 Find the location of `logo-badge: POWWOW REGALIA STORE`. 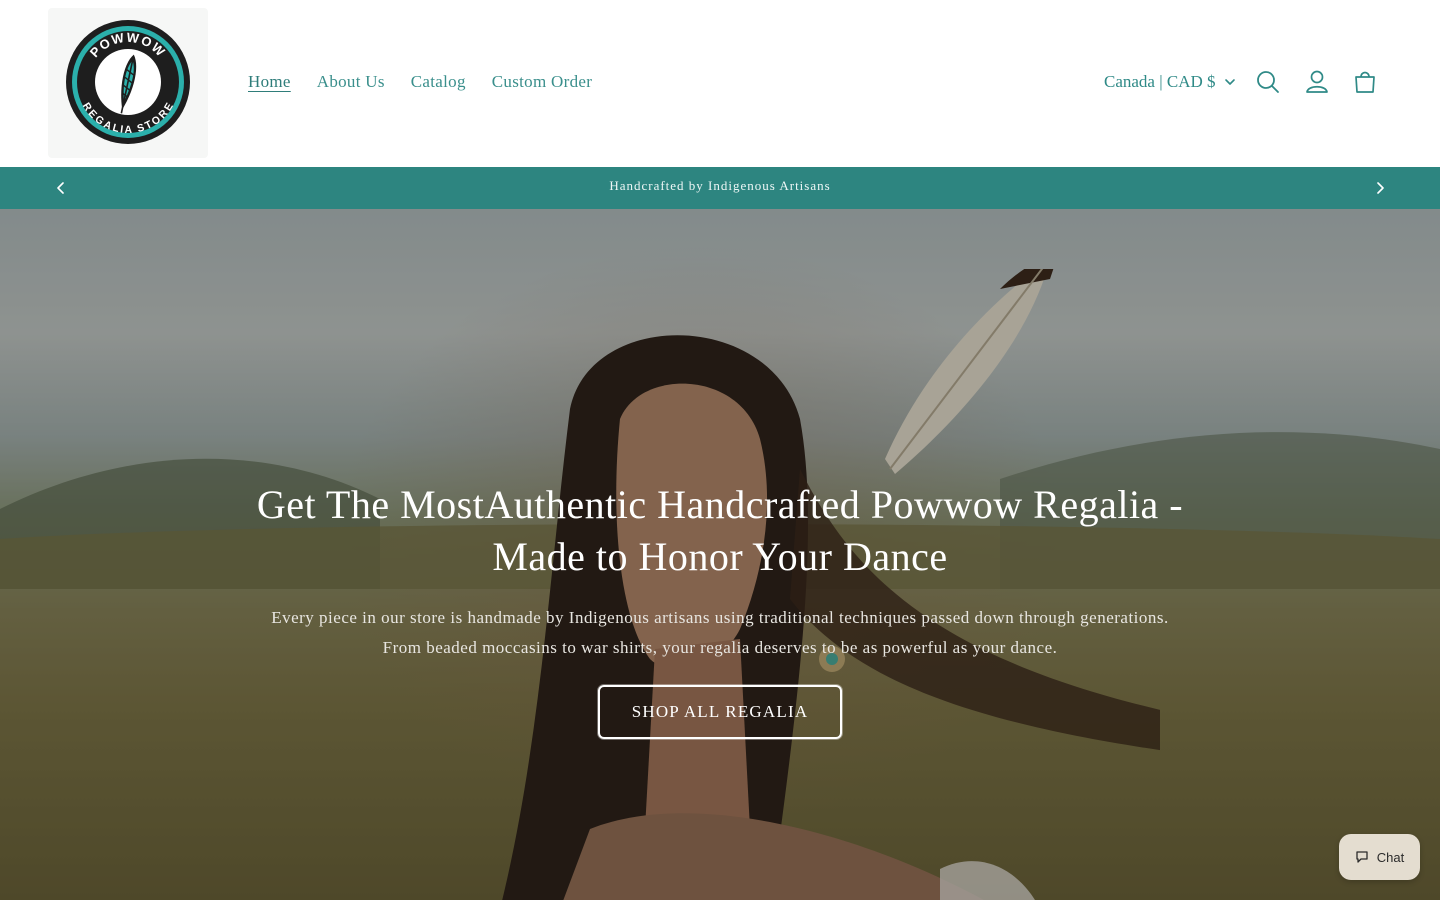

logo-badge: POWWOW REGALIA STORE is located at coordinates (128, 82).